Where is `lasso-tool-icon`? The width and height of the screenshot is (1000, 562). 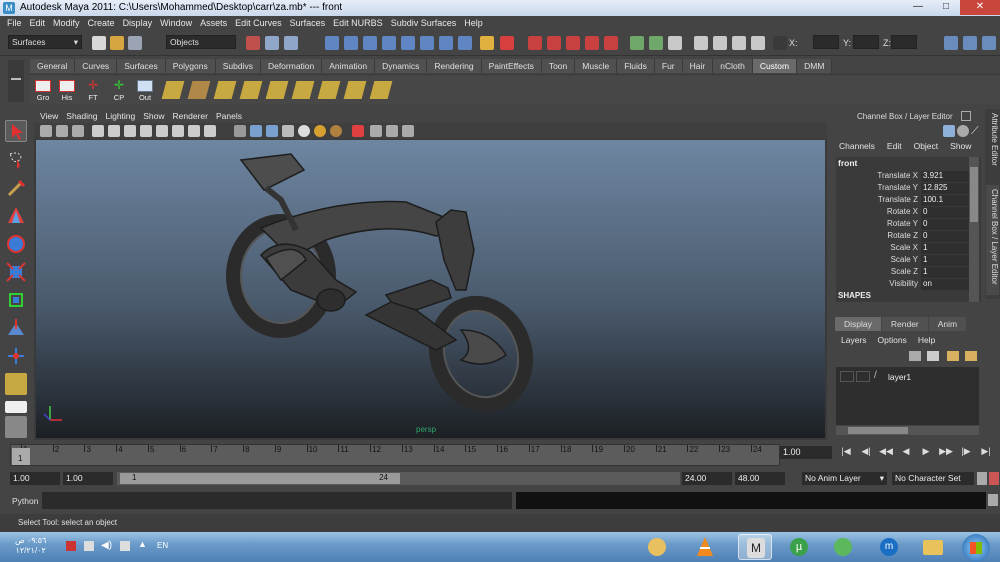 lasso-tool-icon is located at coordinates (16, 160).